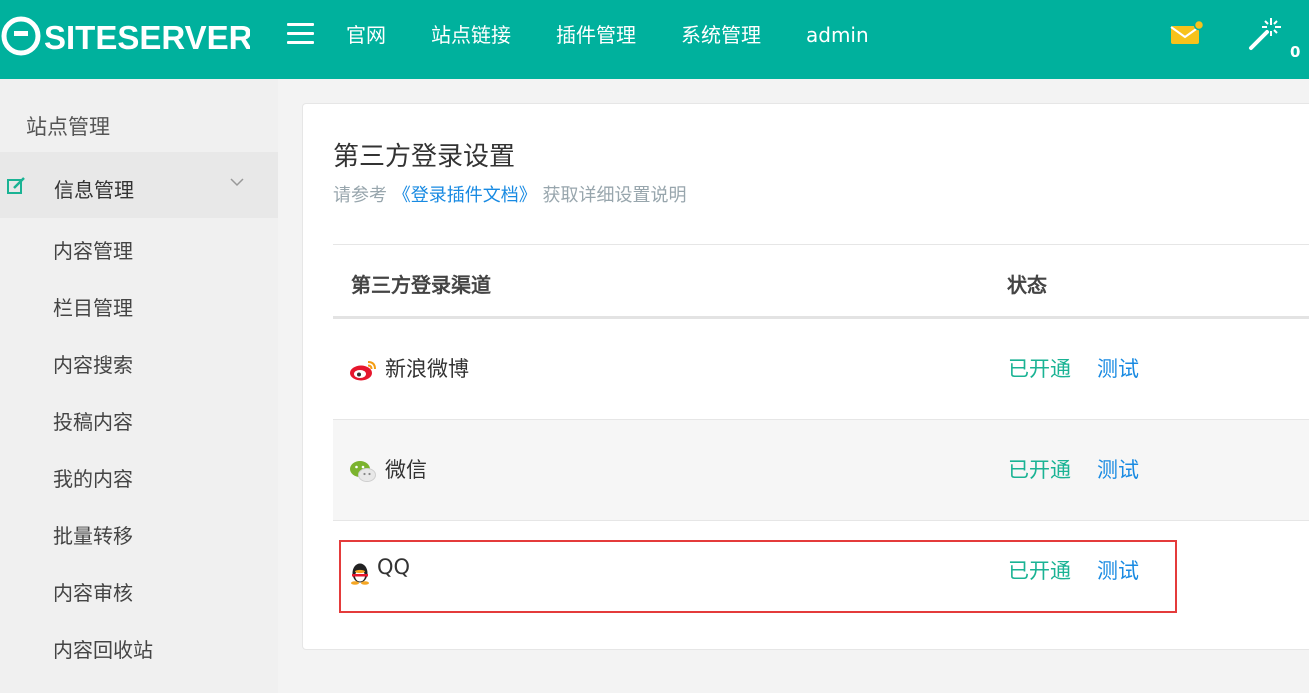 The height and width of the screenshot is (693, 1309). Describe the element at coordinates (1187, 32) in the screenshot. I see `mail-icon` at that location.